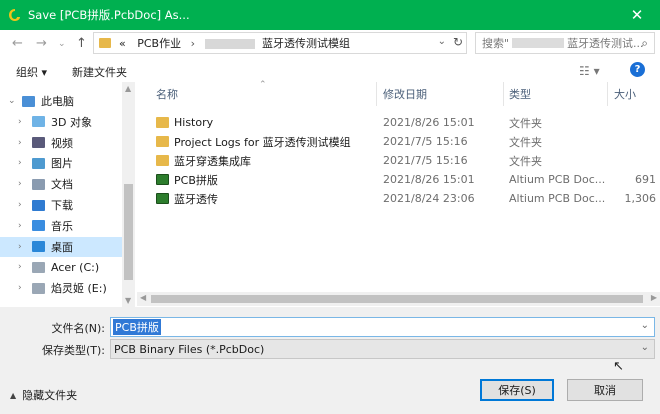 This screenshot has width=660, height=414. I want to click on forward-arrow-icon: →, so click(41, 43).